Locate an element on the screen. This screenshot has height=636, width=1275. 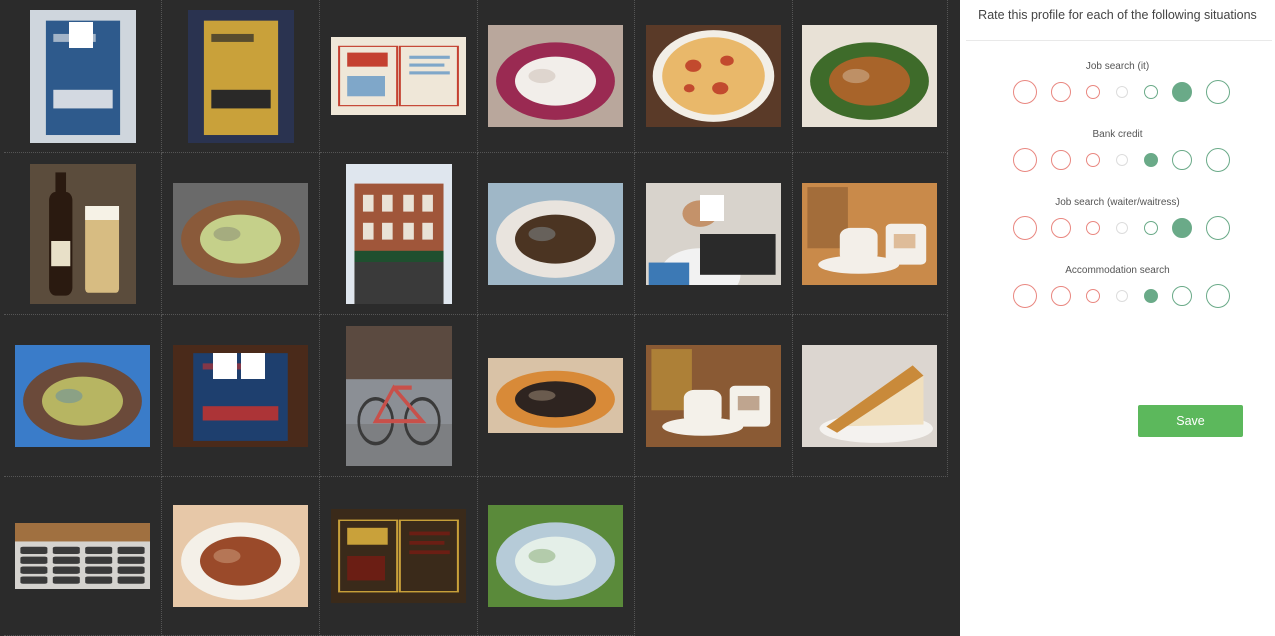
photo-bicycle-street is located at coordinates (398, 395).